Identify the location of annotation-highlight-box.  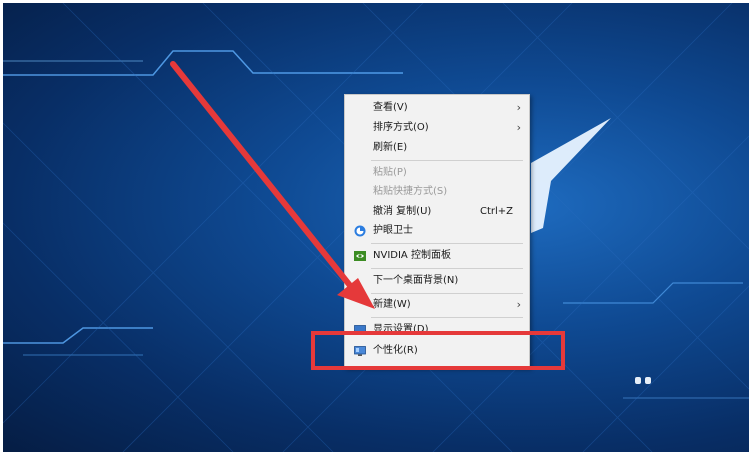
(438, 350).